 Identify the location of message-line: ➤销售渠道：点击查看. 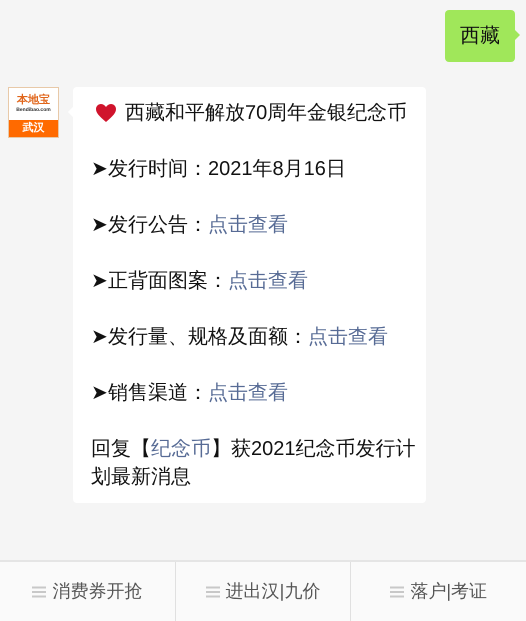
(190, 393).